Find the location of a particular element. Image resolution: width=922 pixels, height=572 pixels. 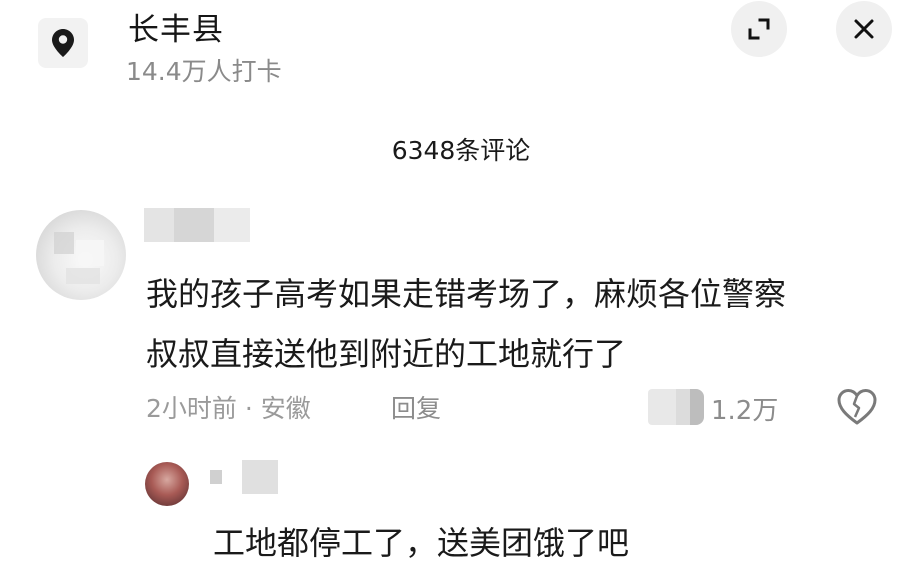

heart-icon is located at coordinates (857, 407).